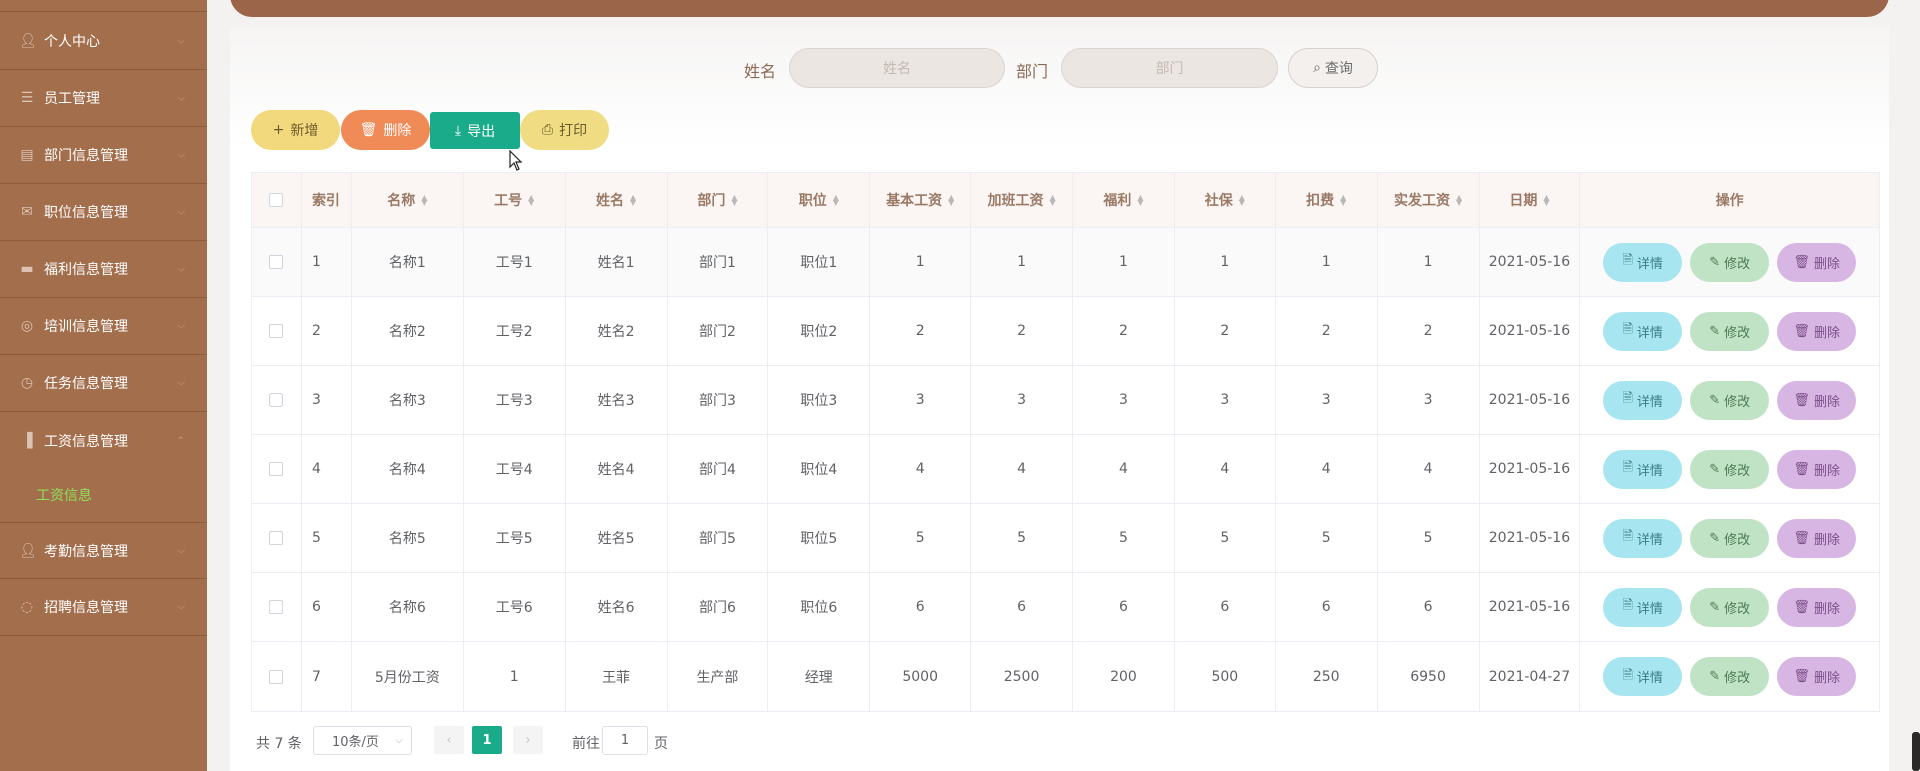 The height and width of the screenshot is (771, 1920). Describe the element at coordinates (362, 740) in the screenshot. I see `page-size-select: 10条/页 ⌵` at that location.